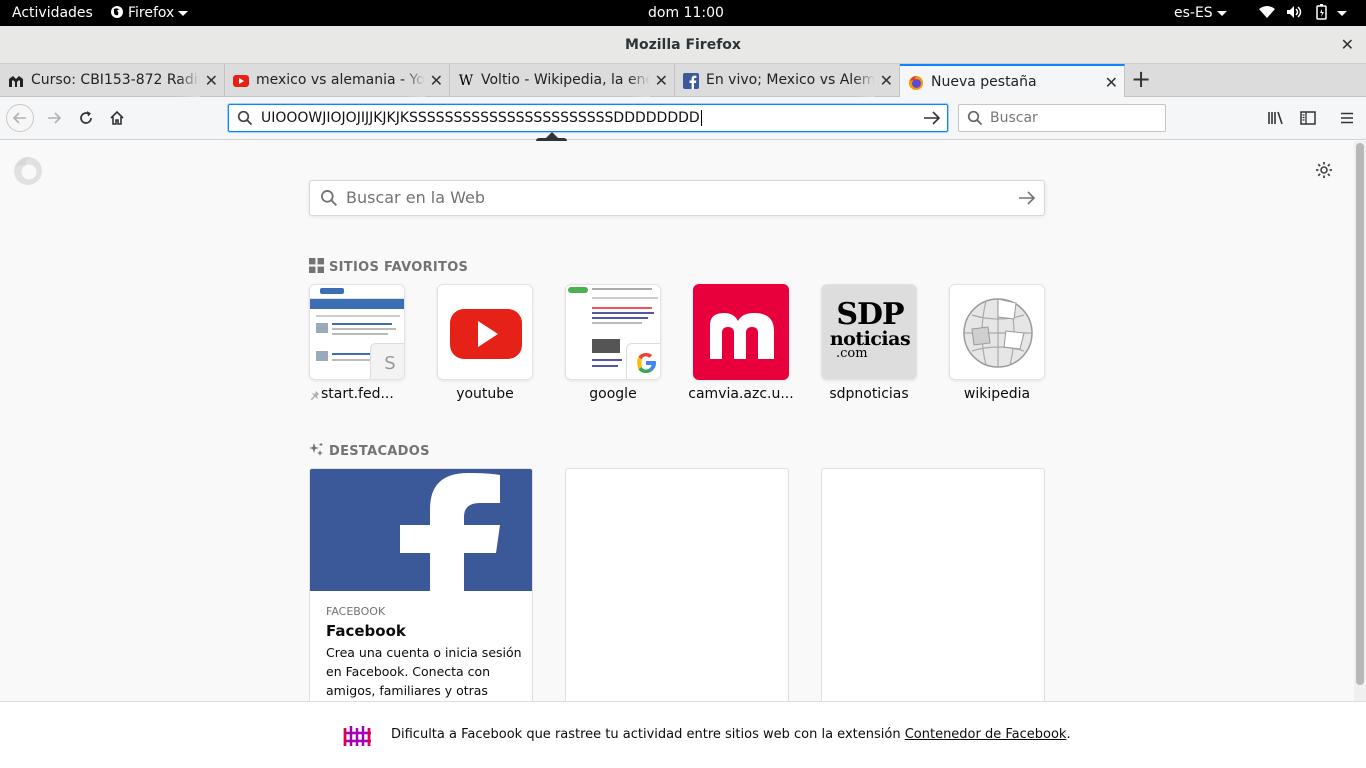  I want to click on app-menu-button: Firefox, so click(149, 13).